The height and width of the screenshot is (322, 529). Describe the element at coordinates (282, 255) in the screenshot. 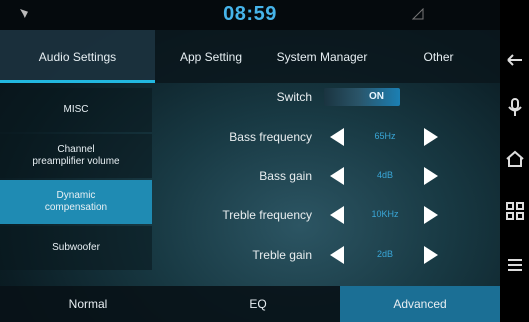

I see `treble-gain-label: Treble gain` at that location.